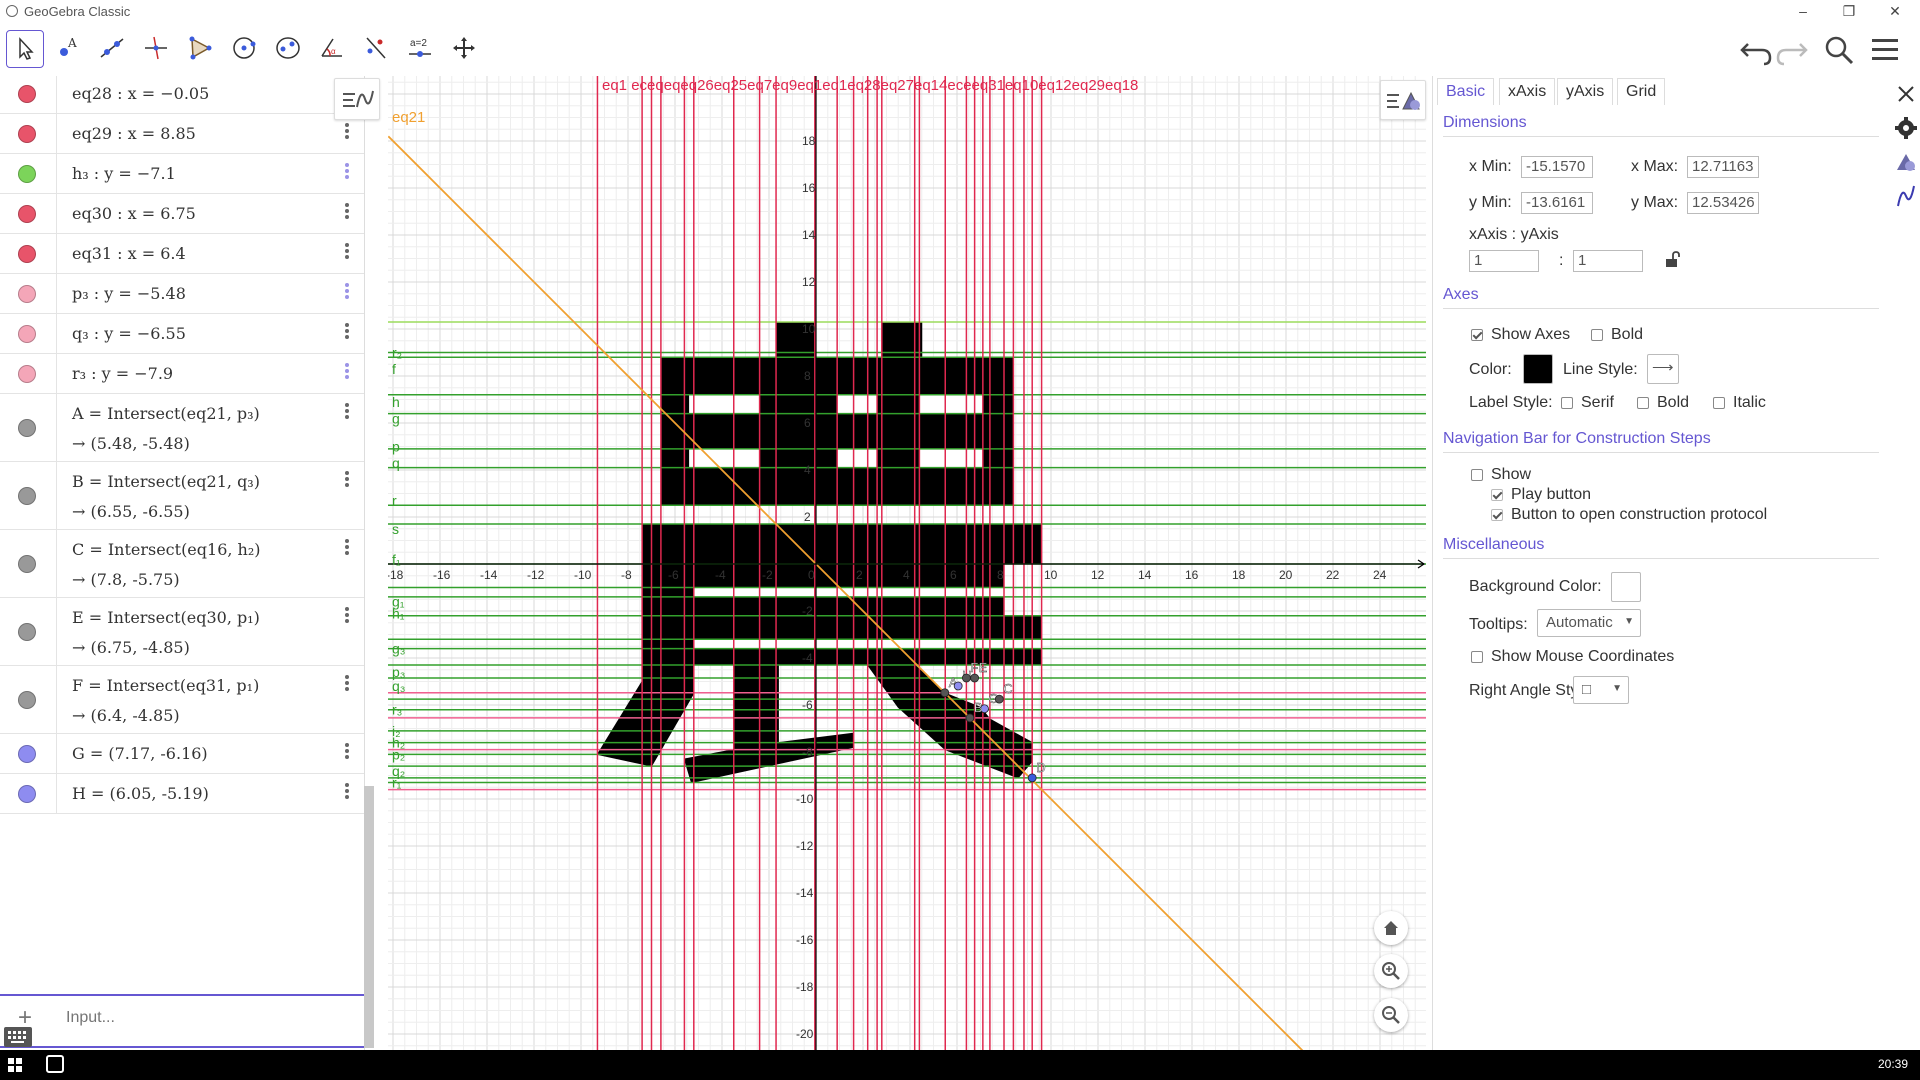 The image size is (1920, 1080). Describe the element at coordinates (1597, 335) in the screenshot. I see `bold-axes-checkbox` at that location.